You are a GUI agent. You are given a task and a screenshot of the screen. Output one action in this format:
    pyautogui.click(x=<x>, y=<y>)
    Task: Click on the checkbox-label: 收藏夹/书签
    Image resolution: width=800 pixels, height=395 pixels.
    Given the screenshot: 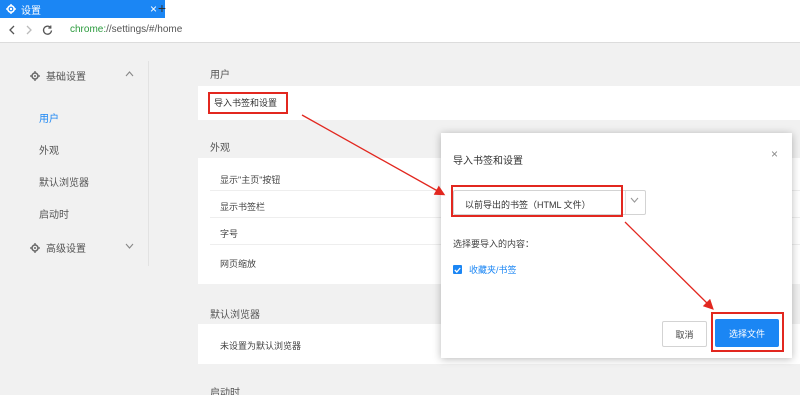 What is the action you would take?
    pyautogui.click(x=493, y=270)
    